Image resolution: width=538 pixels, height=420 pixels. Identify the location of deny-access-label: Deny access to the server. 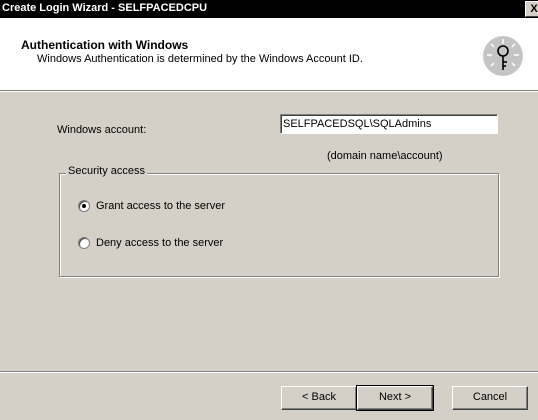
(160, 243).